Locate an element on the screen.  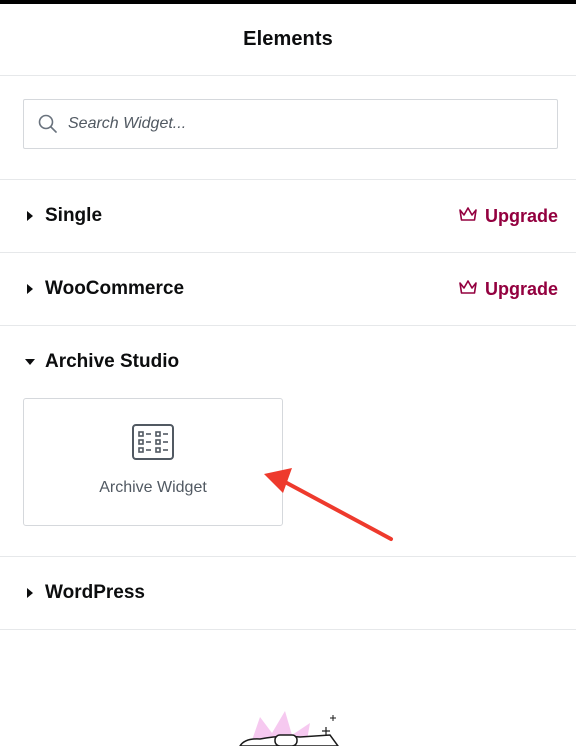
archive-grid-icon is located at coordinates (153, 444).